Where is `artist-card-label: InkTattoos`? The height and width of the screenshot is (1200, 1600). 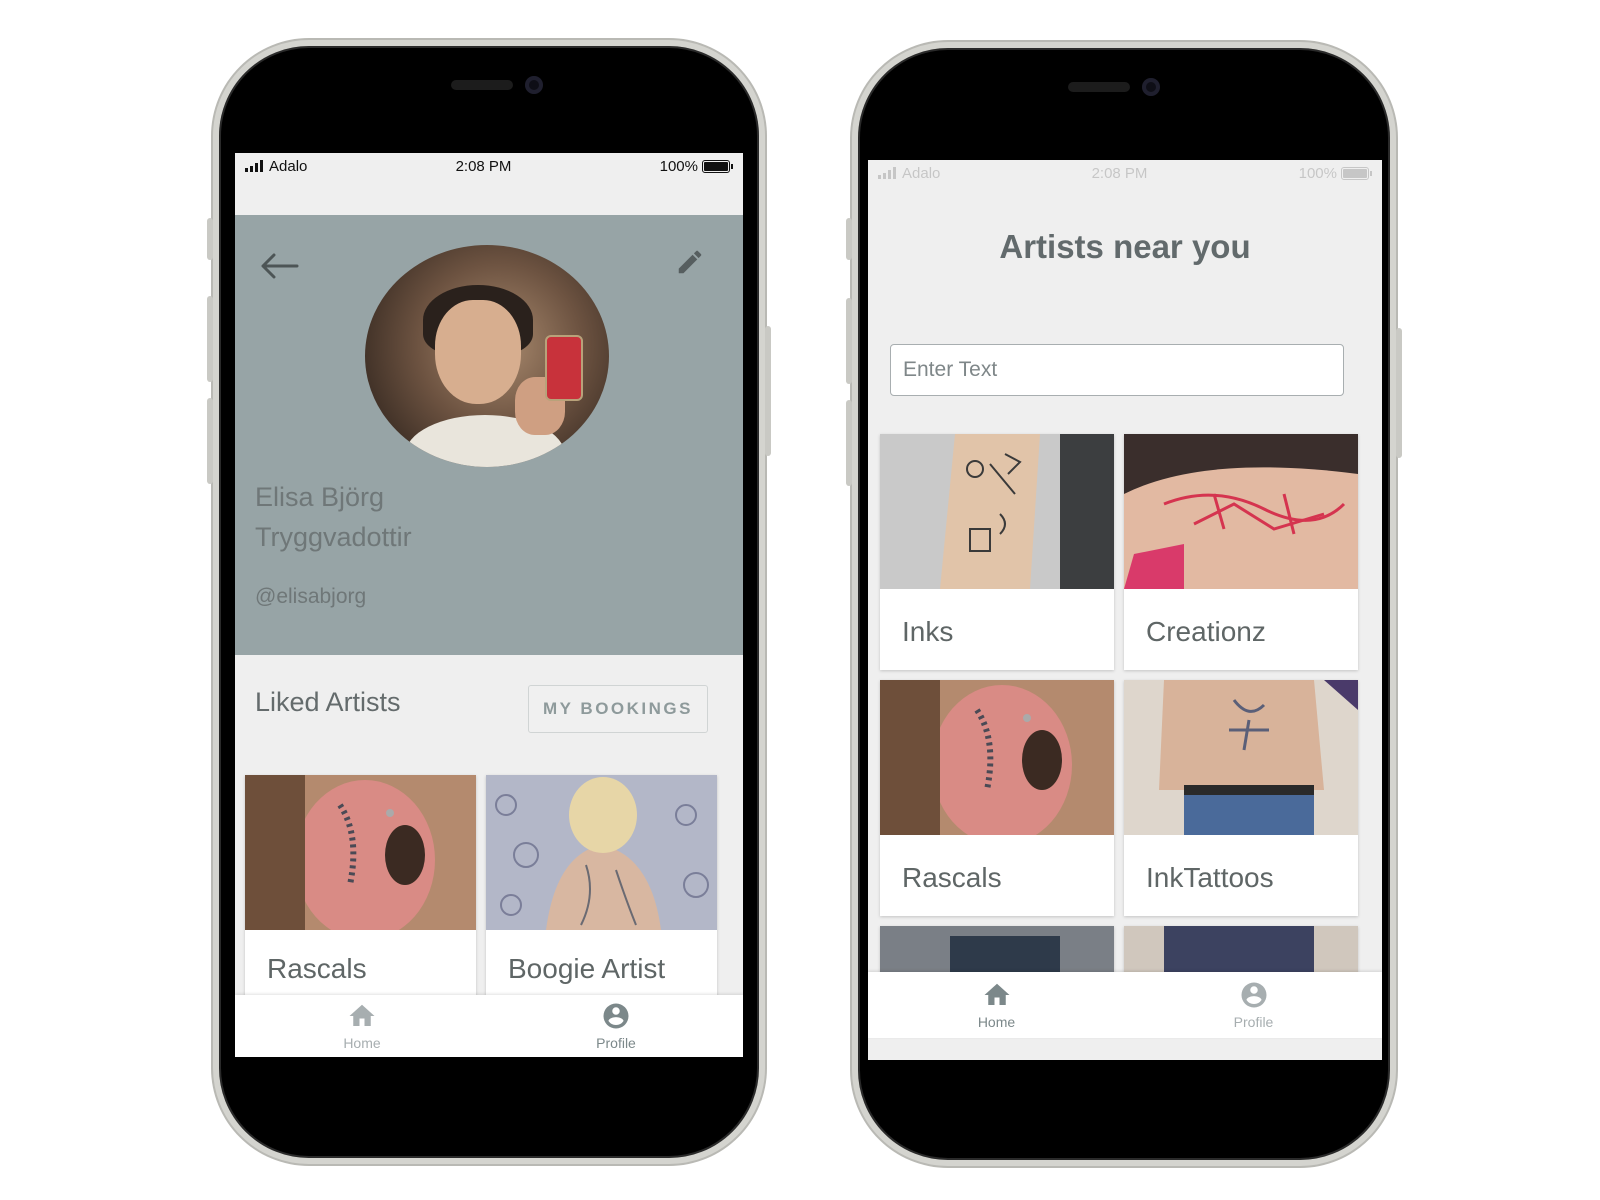 artist-card-label: InkTattoos is located at coordinates (1210, 877).